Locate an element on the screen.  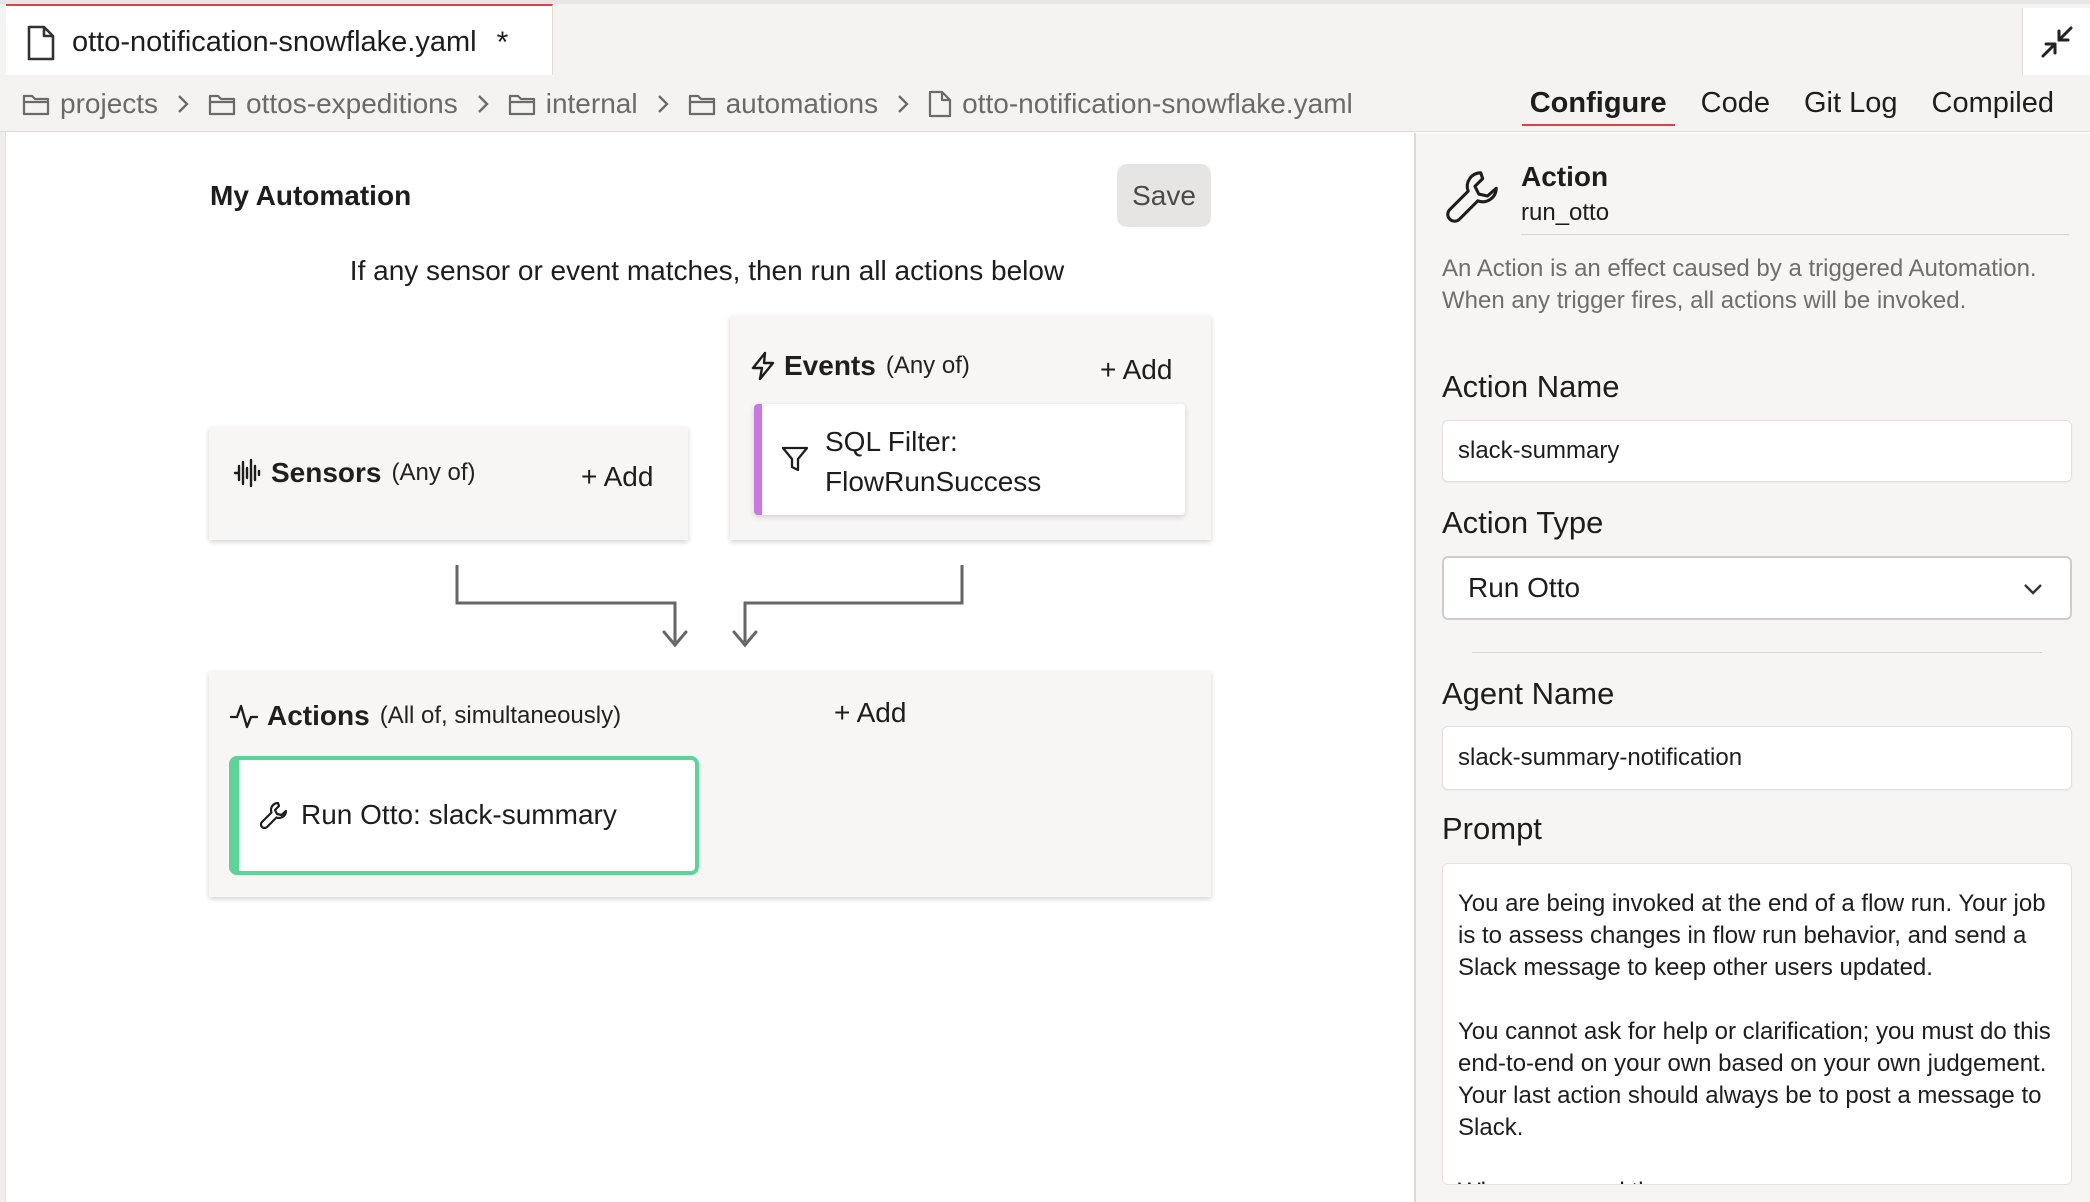
agent-name-field: slack-summary-notification is located at coordinates (1757, 758).